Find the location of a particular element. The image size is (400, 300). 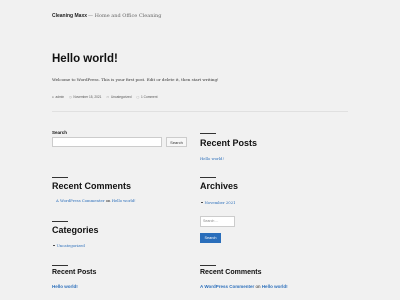

archive-item: November 2021 is located at coordinates (218, 202).